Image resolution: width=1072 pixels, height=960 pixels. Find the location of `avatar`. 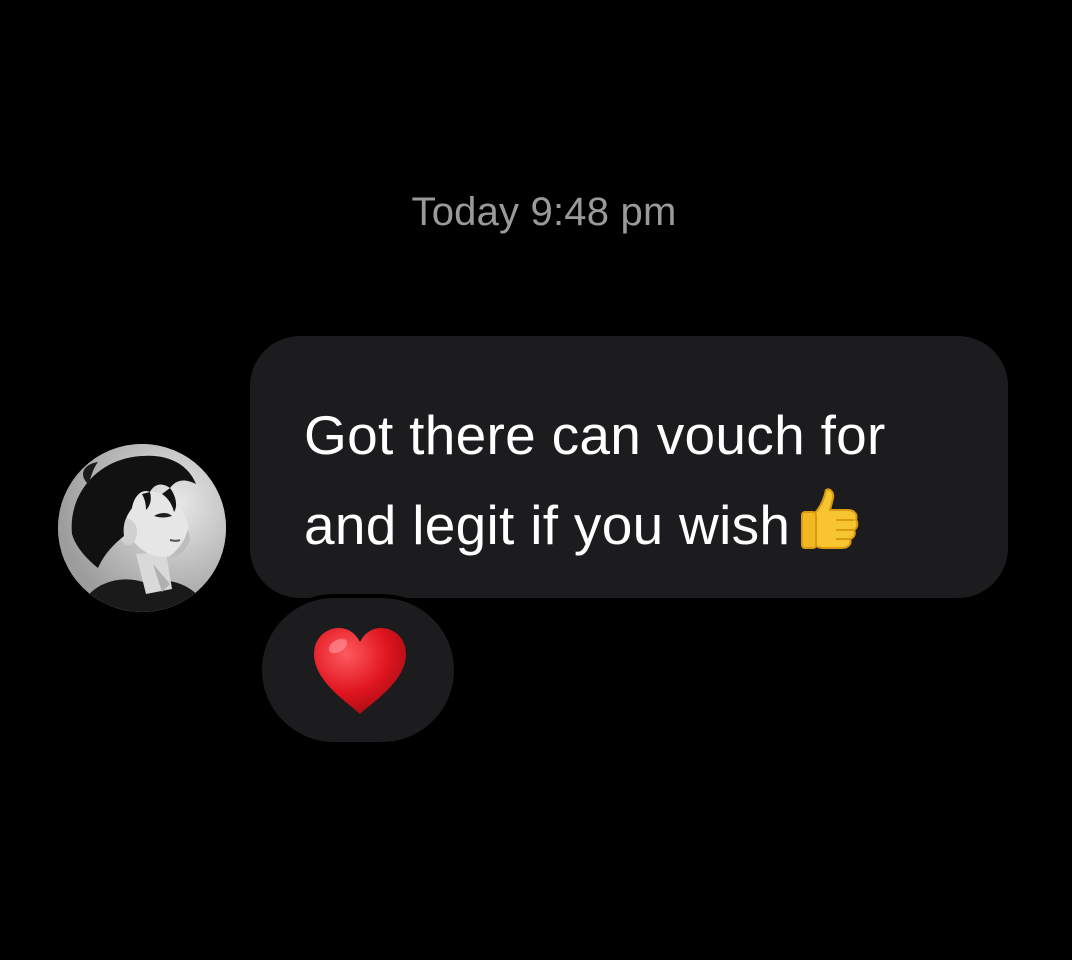

avatar is located at coordinates (142, 528).